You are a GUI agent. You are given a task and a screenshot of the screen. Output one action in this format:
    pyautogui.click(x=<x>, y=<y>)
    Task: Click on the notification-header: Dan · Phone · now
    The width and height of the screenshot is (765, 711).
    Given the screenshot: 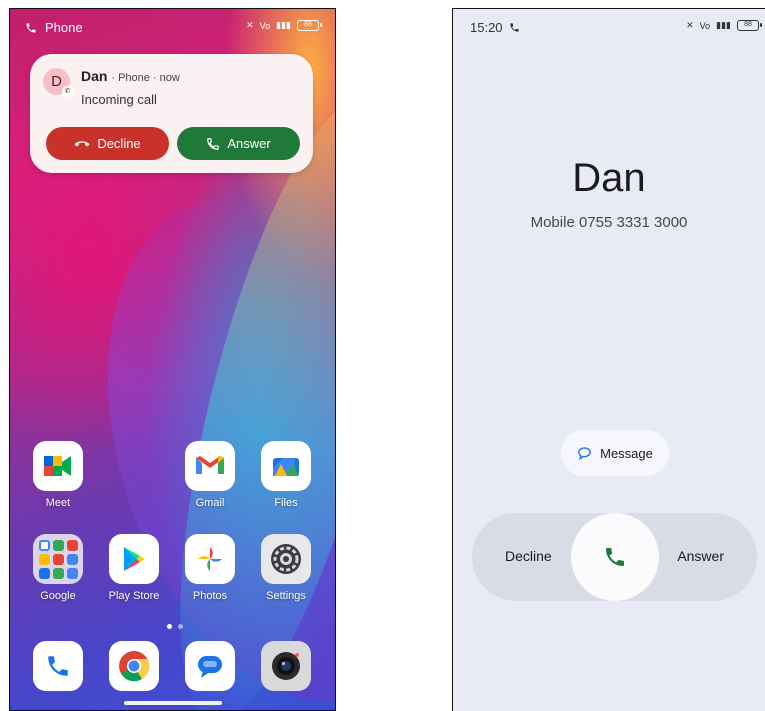 What is the action you would take?
    pyautogui.click(x=130, y=76)
    